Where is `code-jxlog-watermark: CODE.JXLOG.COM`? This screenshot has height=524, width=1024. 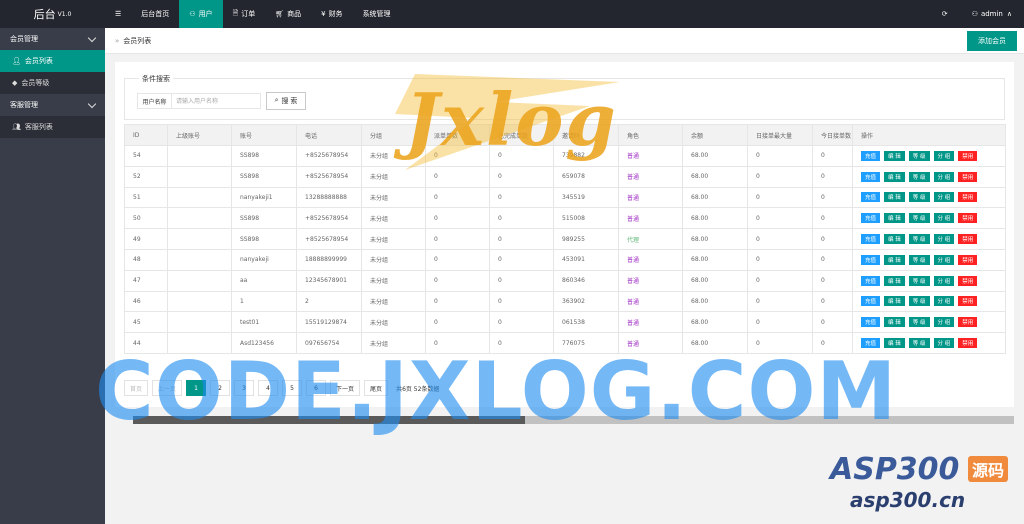
code-jxlog-watermark: CODE.JXLOG.COM is located at coordinates (496, 391).